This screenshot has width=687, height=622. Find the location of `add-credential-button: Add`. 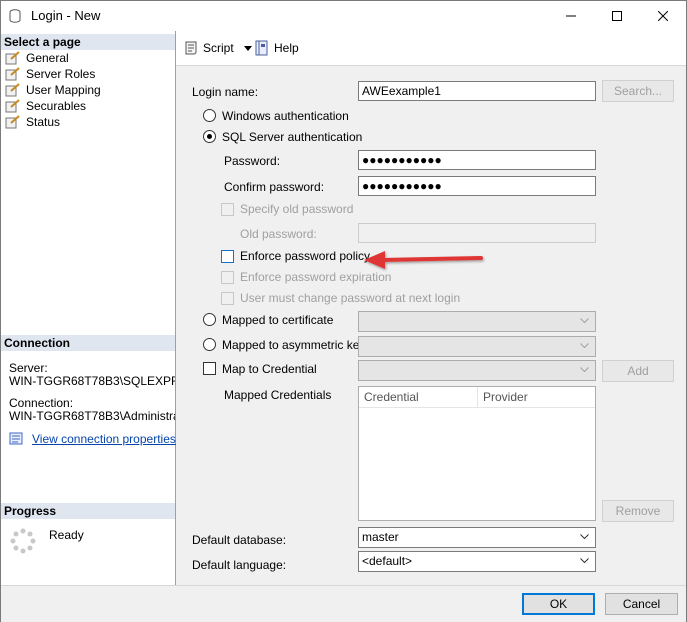

add-credential-button: Add is located at coordinates (638, 371).